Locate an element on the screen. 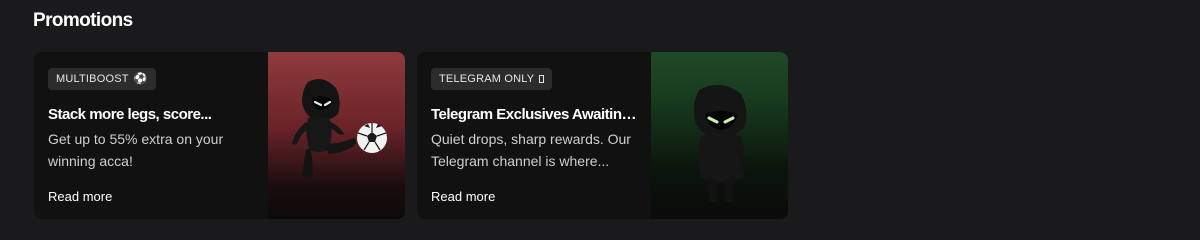 This screenshot has height=240, width=1200. promo-badge: MULTIBOOST ⚽ is located at coordinates (102, 79).